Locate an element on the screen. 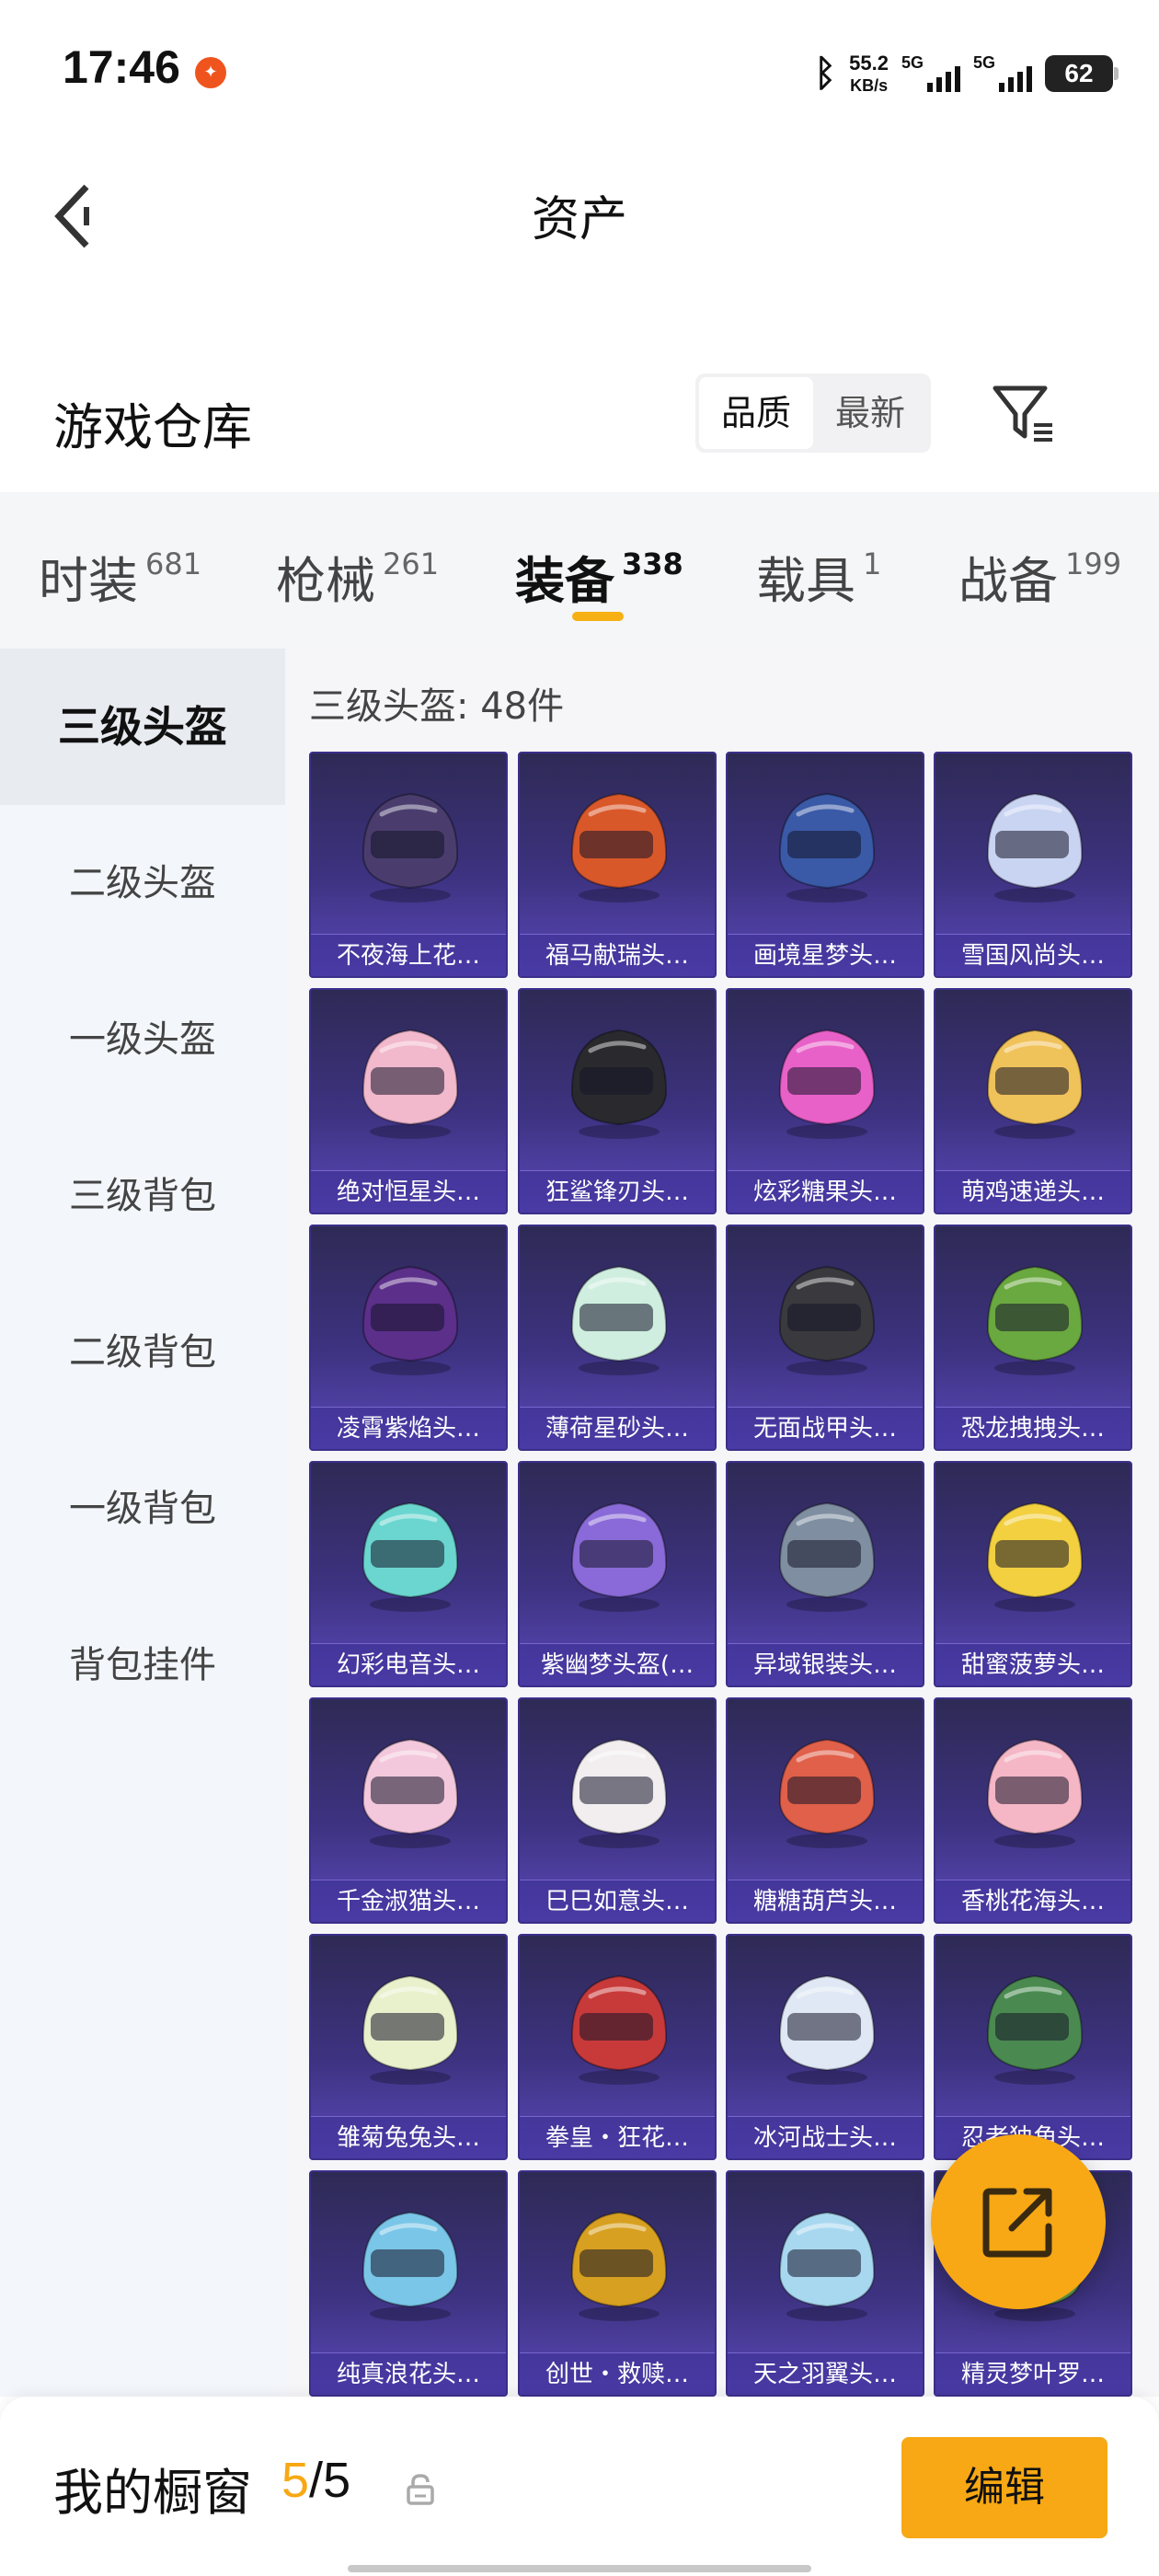 This screenshot has width=1159, height=2576. item-count-label: 三级头盔: 48件 is located at coordinates (437, 706).